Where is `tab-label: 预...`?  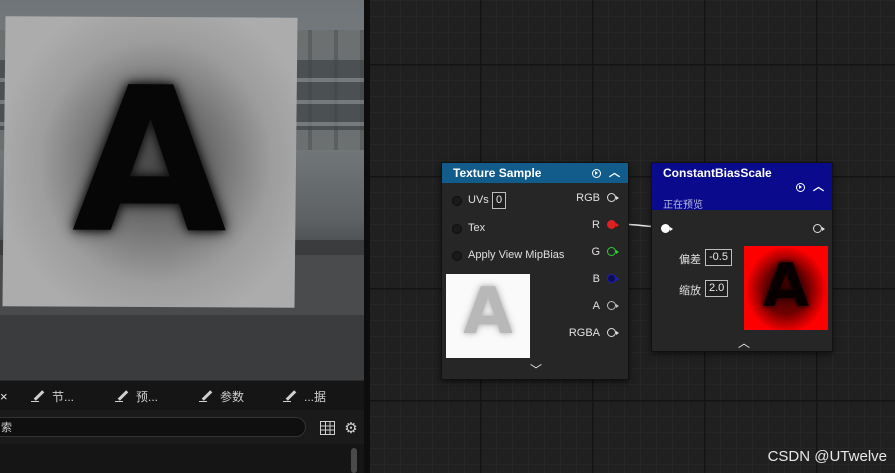
tab-label: 预... is located at coordinates (147, 396).